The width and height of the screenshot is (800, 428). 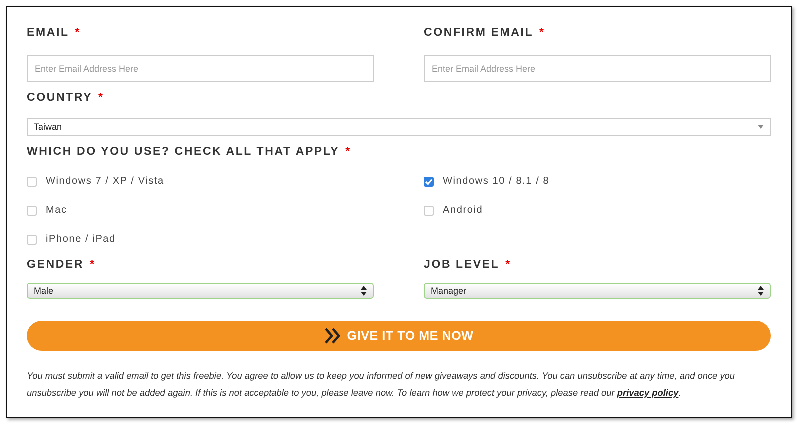 I want to click on field-label: GENDER, so click(x=55, y=265).